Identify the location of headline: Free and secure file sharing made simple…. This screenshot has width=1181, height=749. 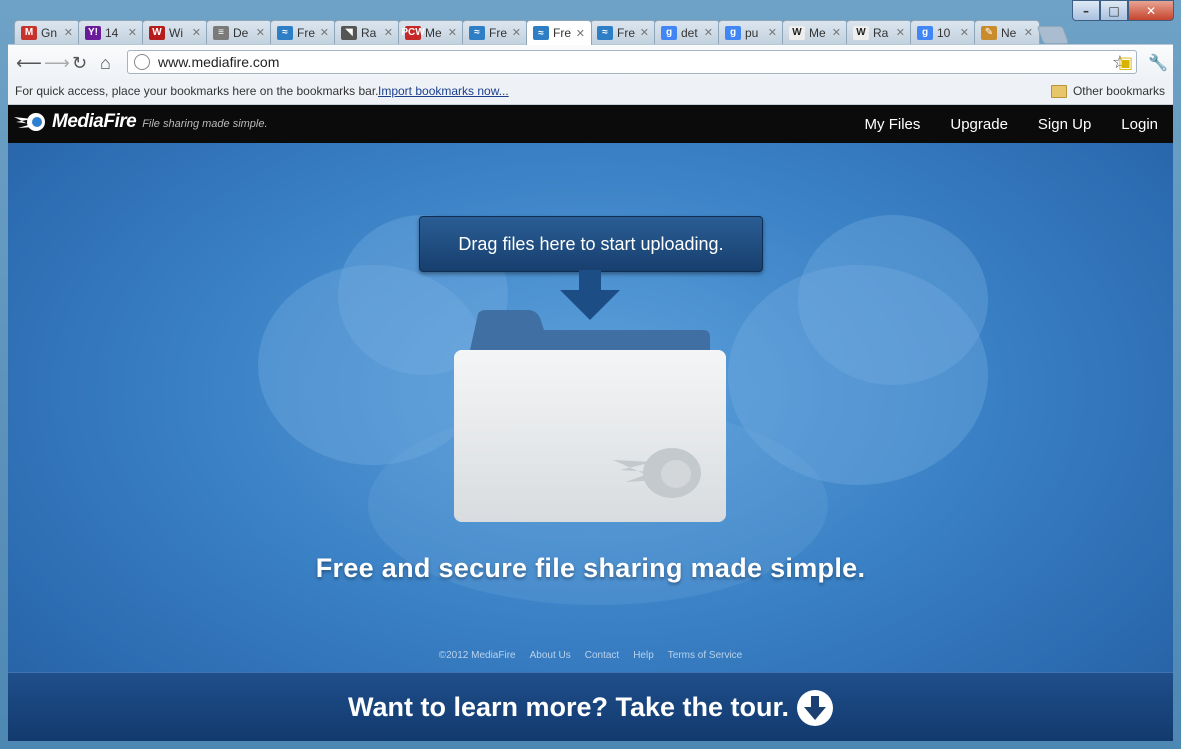
(590, 568).